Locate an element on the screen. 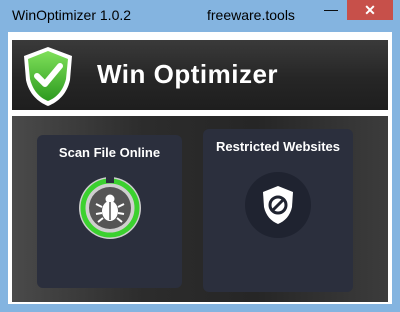 Image resolution: width=400 pixels, height=312 pixels. scan-file-online-label: Scan File Online is located at coordinates (109, 152).